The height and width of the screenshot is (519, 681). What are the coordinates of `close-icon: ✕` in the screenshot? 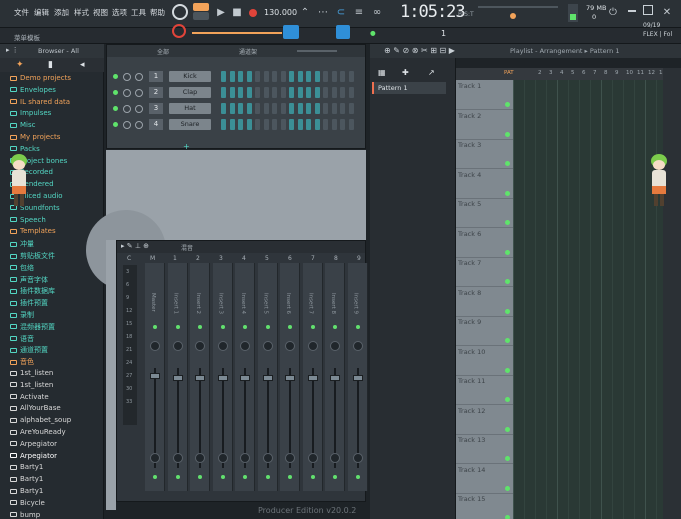 It's located at (667, 13).